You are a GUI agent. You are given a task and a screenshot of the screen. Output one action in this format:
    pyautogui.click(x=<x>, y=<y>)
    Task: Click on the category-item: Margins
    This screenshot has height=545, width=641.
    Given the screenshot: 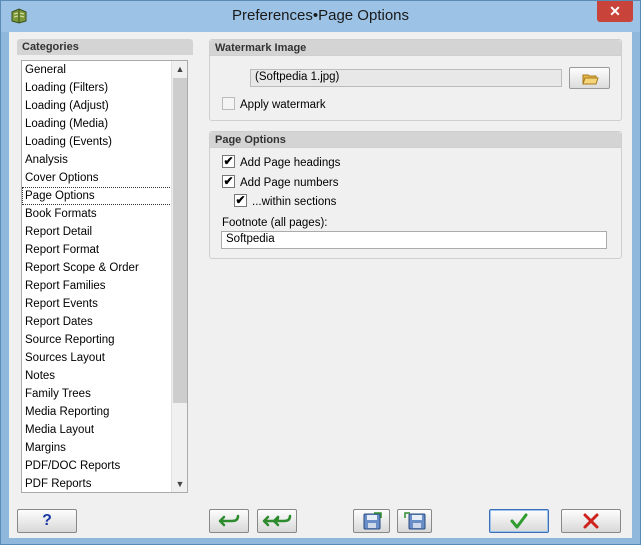 What is the action you would take?
    pyautogui.click(x=104, y=448)
    